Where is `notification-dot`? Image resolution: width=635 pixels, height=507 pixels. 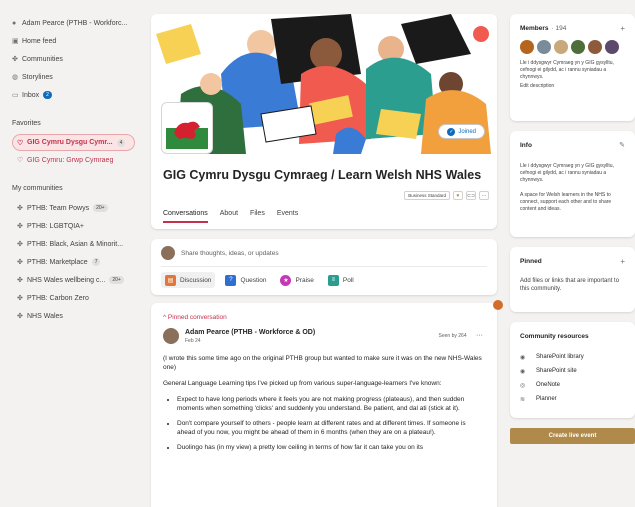 notification-dot is located at coordinates (498, 305).